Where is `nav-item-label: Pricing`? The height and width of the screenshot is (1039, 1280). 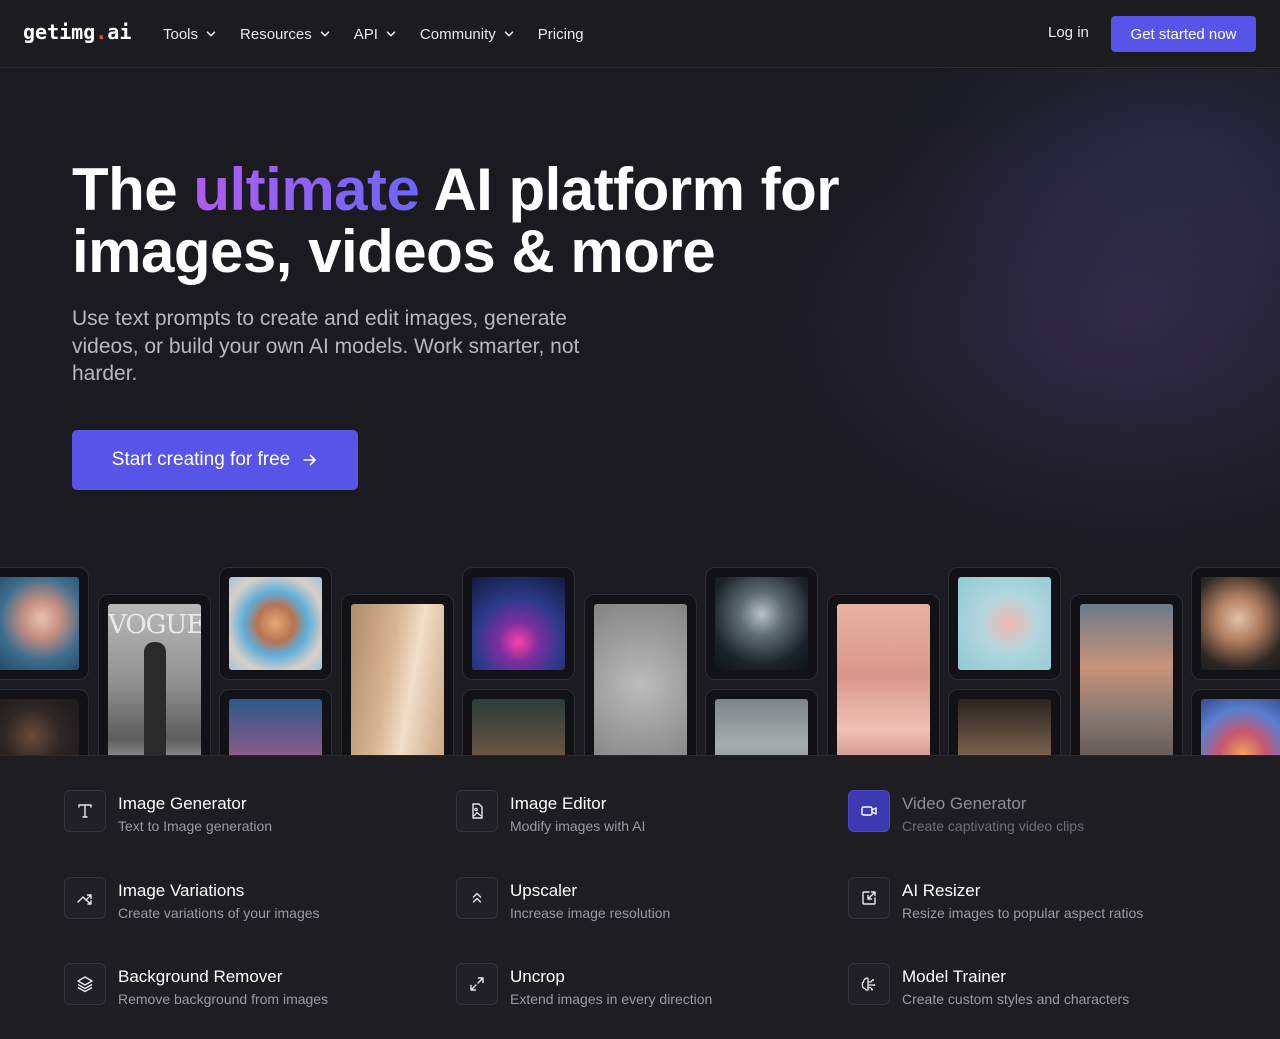 nav-item-label: Pricing is located at coordinates (560, 34).